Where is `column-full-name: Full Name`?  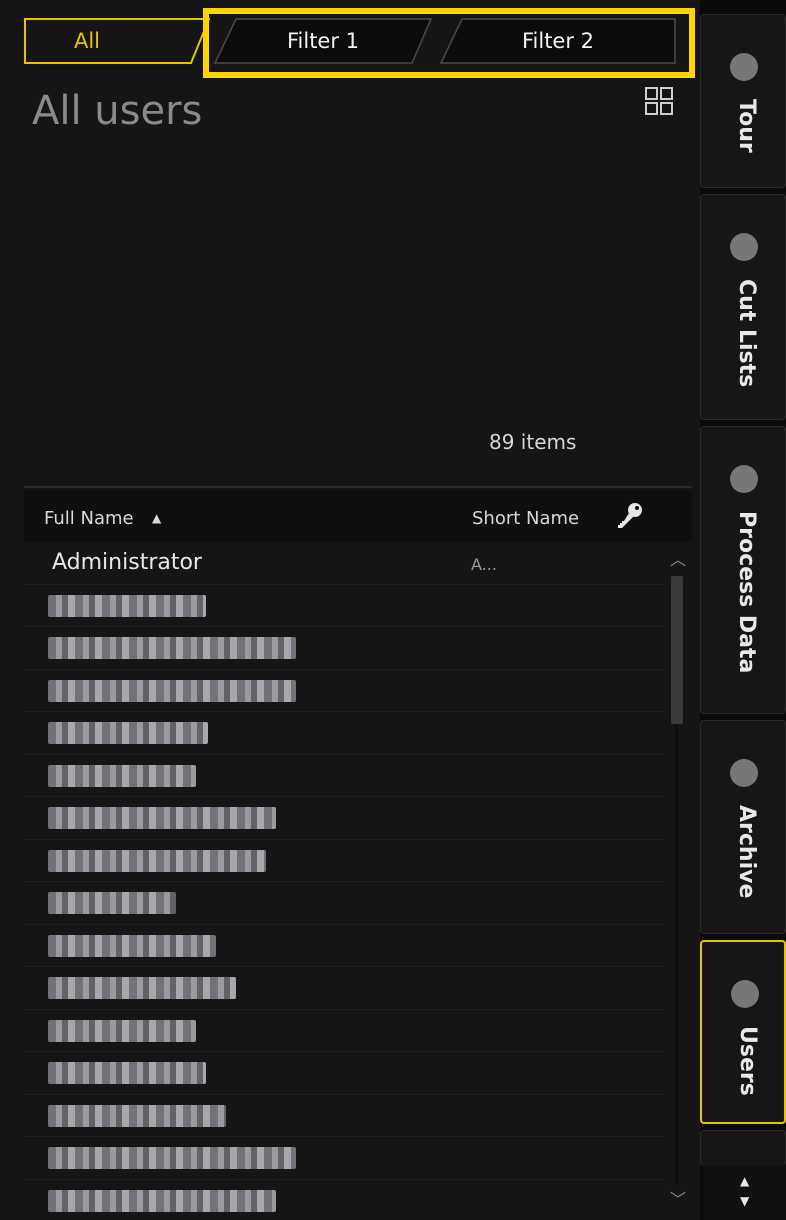 column-full-name: Full Name is located at coordinates (89, 518).